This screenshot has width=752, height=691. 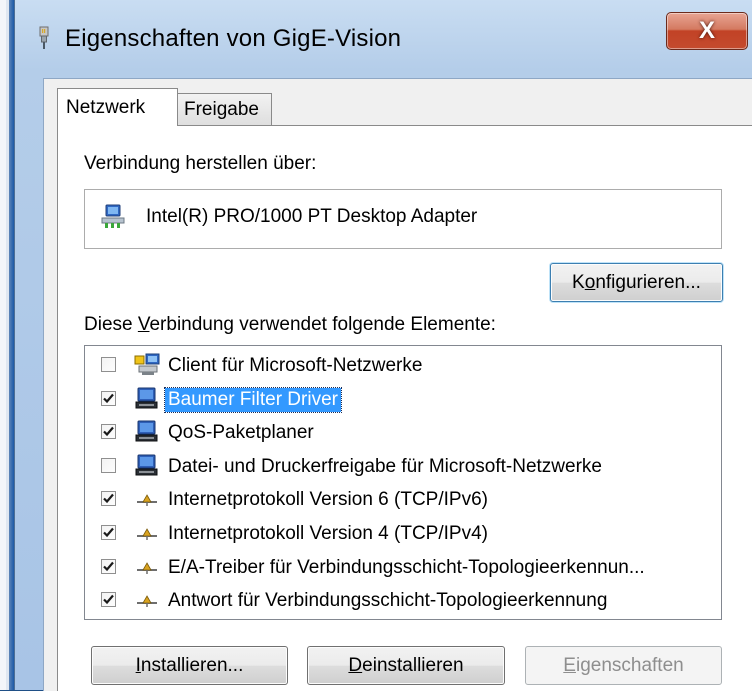 What do you see at coordinates (106, 107) in the screenshot?
I see `tab-label: Netzwerk` at bounding box center [106, 107].